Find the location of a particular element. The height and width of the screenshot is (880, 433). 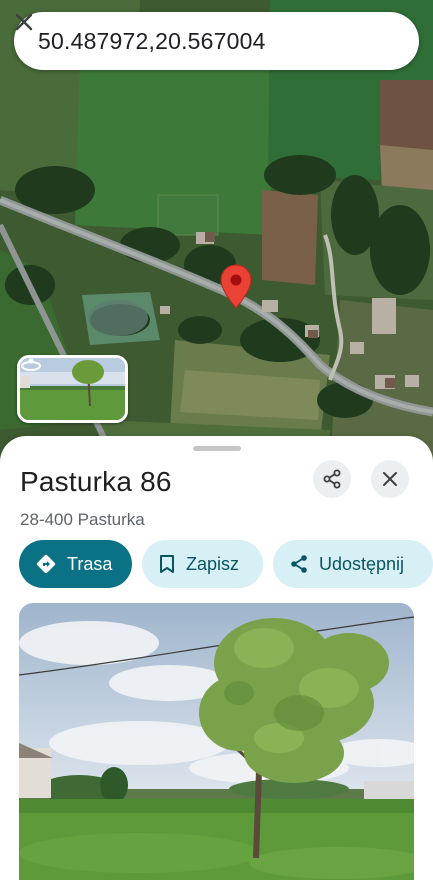

directions-icon is located at coordinates (46, 564).